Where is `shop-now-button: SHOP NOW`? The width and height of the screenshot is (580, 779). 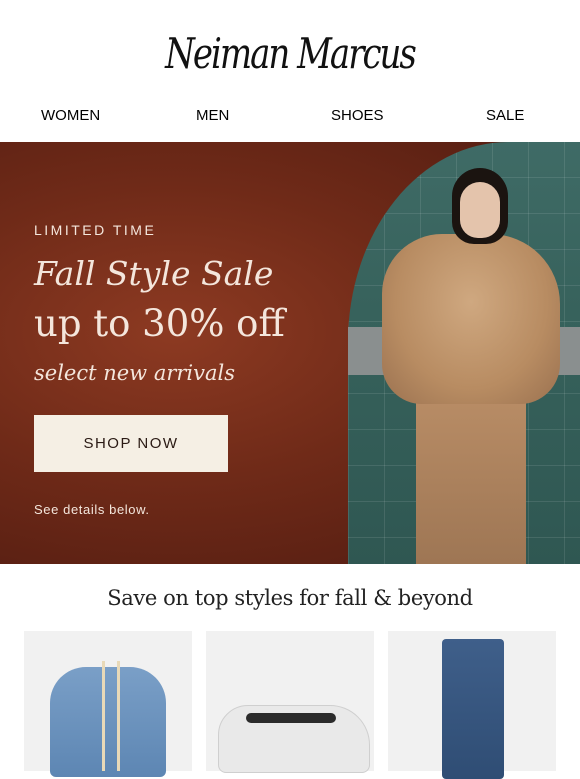 shop-now-button: SHOP NOW is located at coordinates (131, 443).